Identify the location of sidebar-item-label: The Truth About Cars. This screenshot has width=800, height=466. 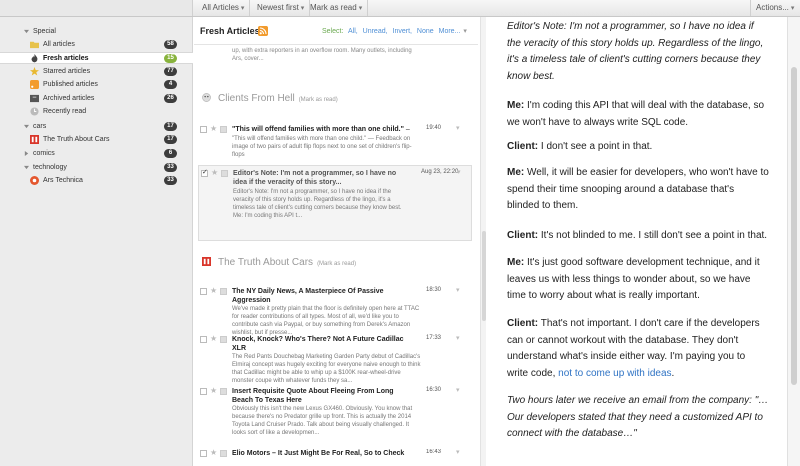
(76, 139).